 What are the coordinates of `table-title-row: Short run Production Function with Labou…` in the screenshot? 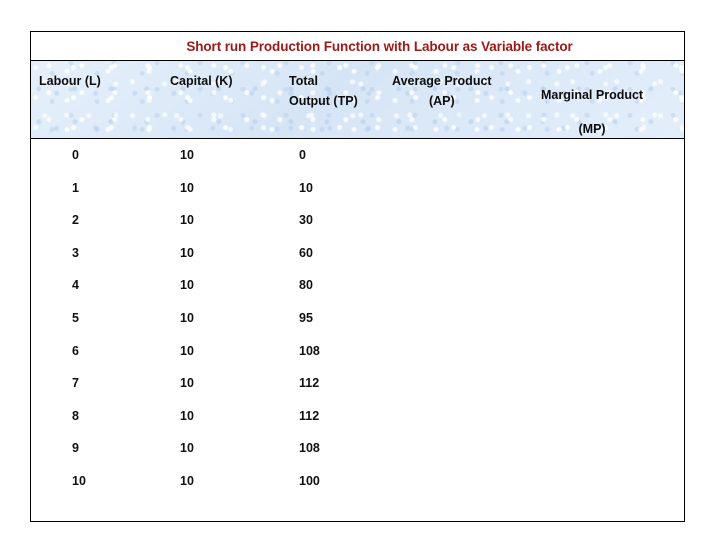 It's located at (357, 46).